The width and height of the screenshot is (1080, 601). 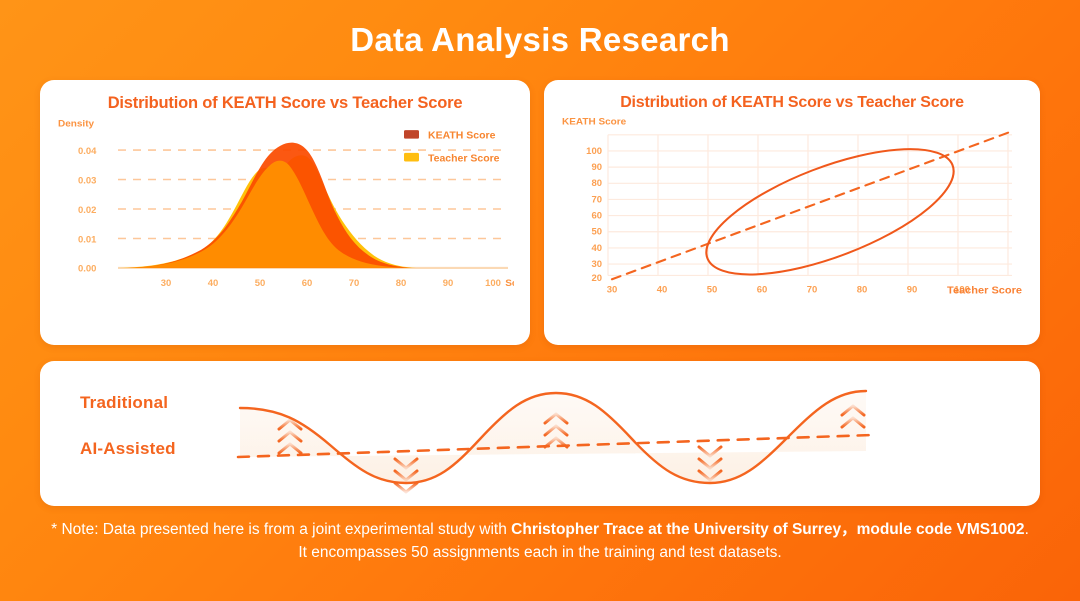 What do you see at coordinates (331, 283) in the screenshot?
I see `density-x-ticks: 30 40 50 60 70 80 90 100` at bounding box center [331, 283].